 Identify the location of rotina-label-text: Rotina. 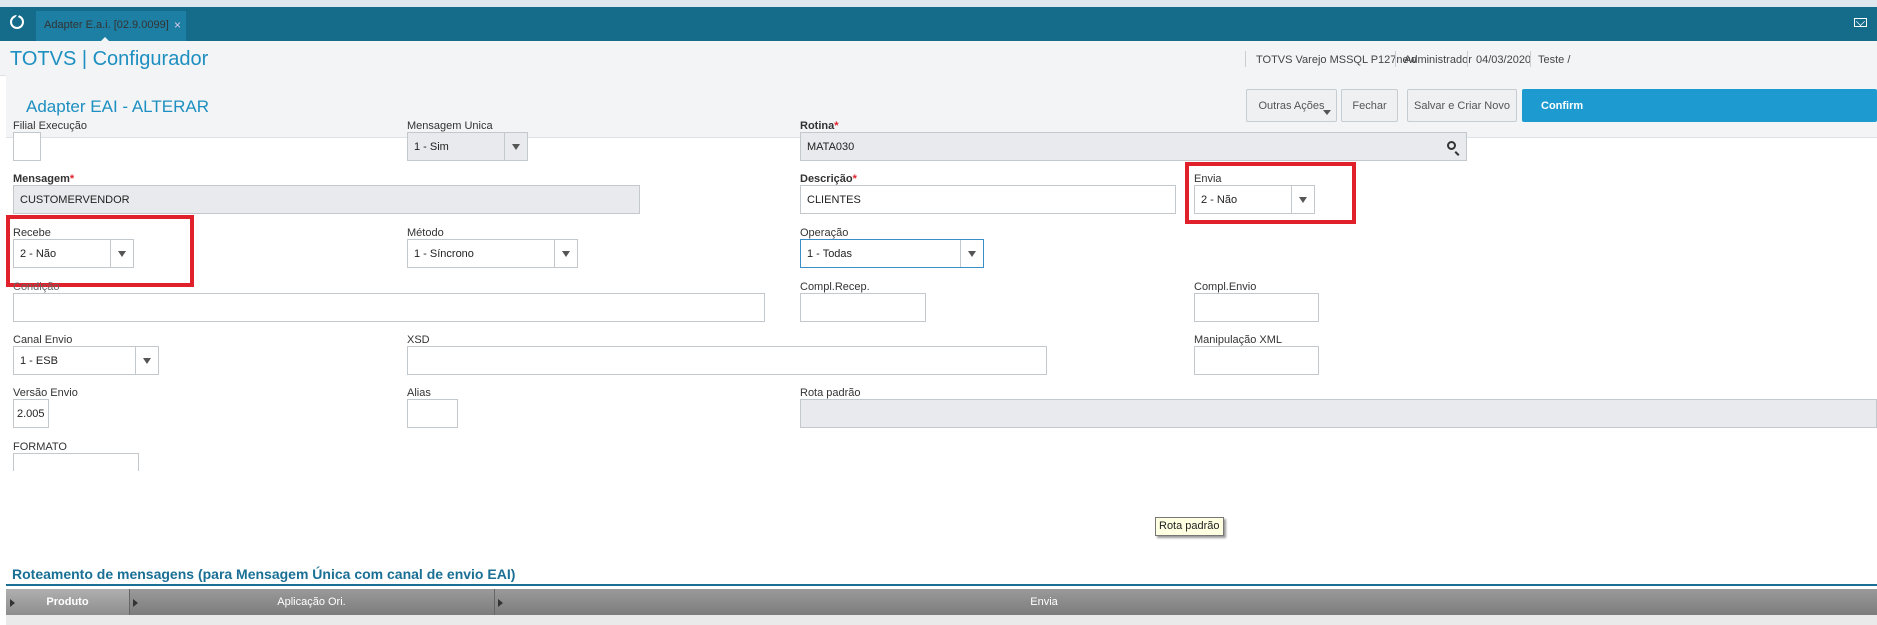
(817, 126).